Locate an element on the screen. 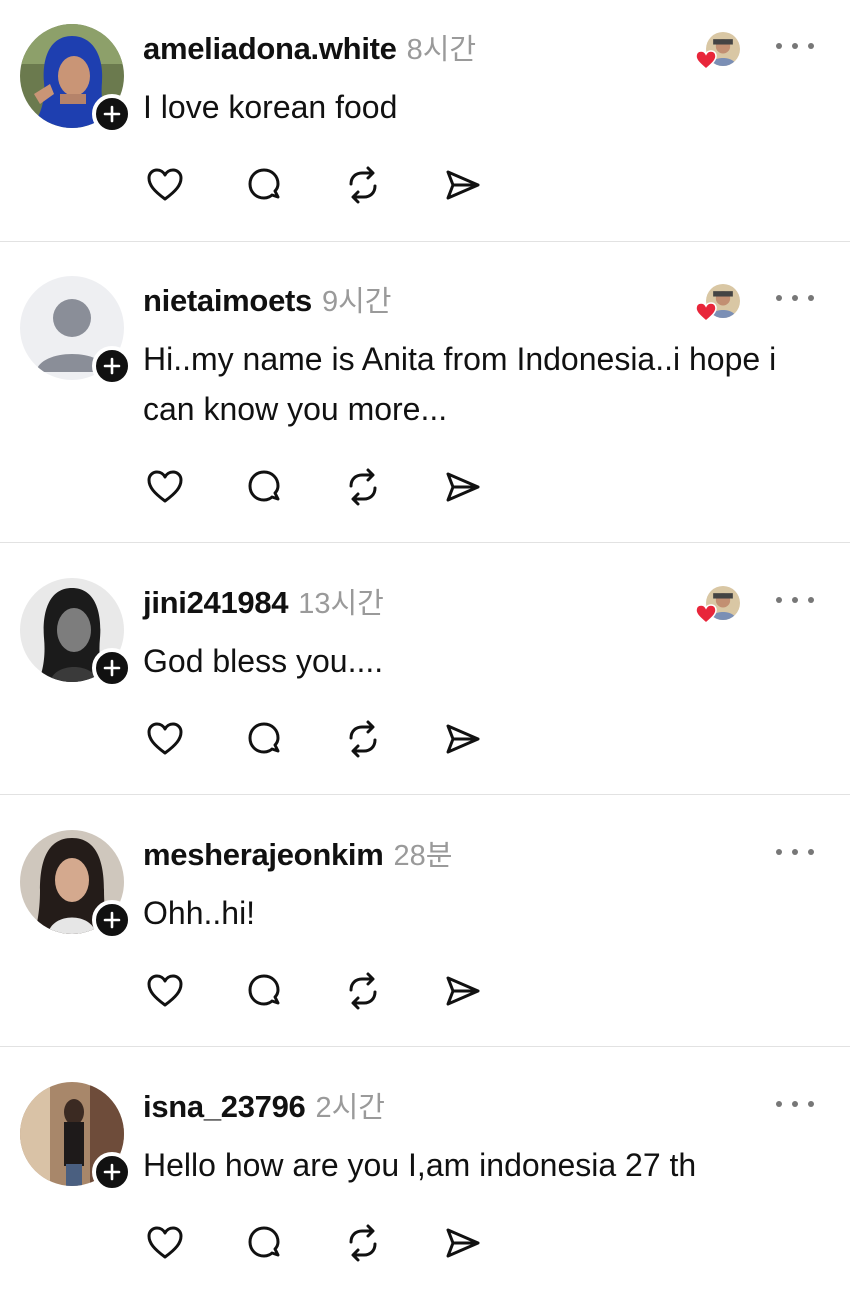  post-text: Ohh..hi! is located at coordinates (199, 913).